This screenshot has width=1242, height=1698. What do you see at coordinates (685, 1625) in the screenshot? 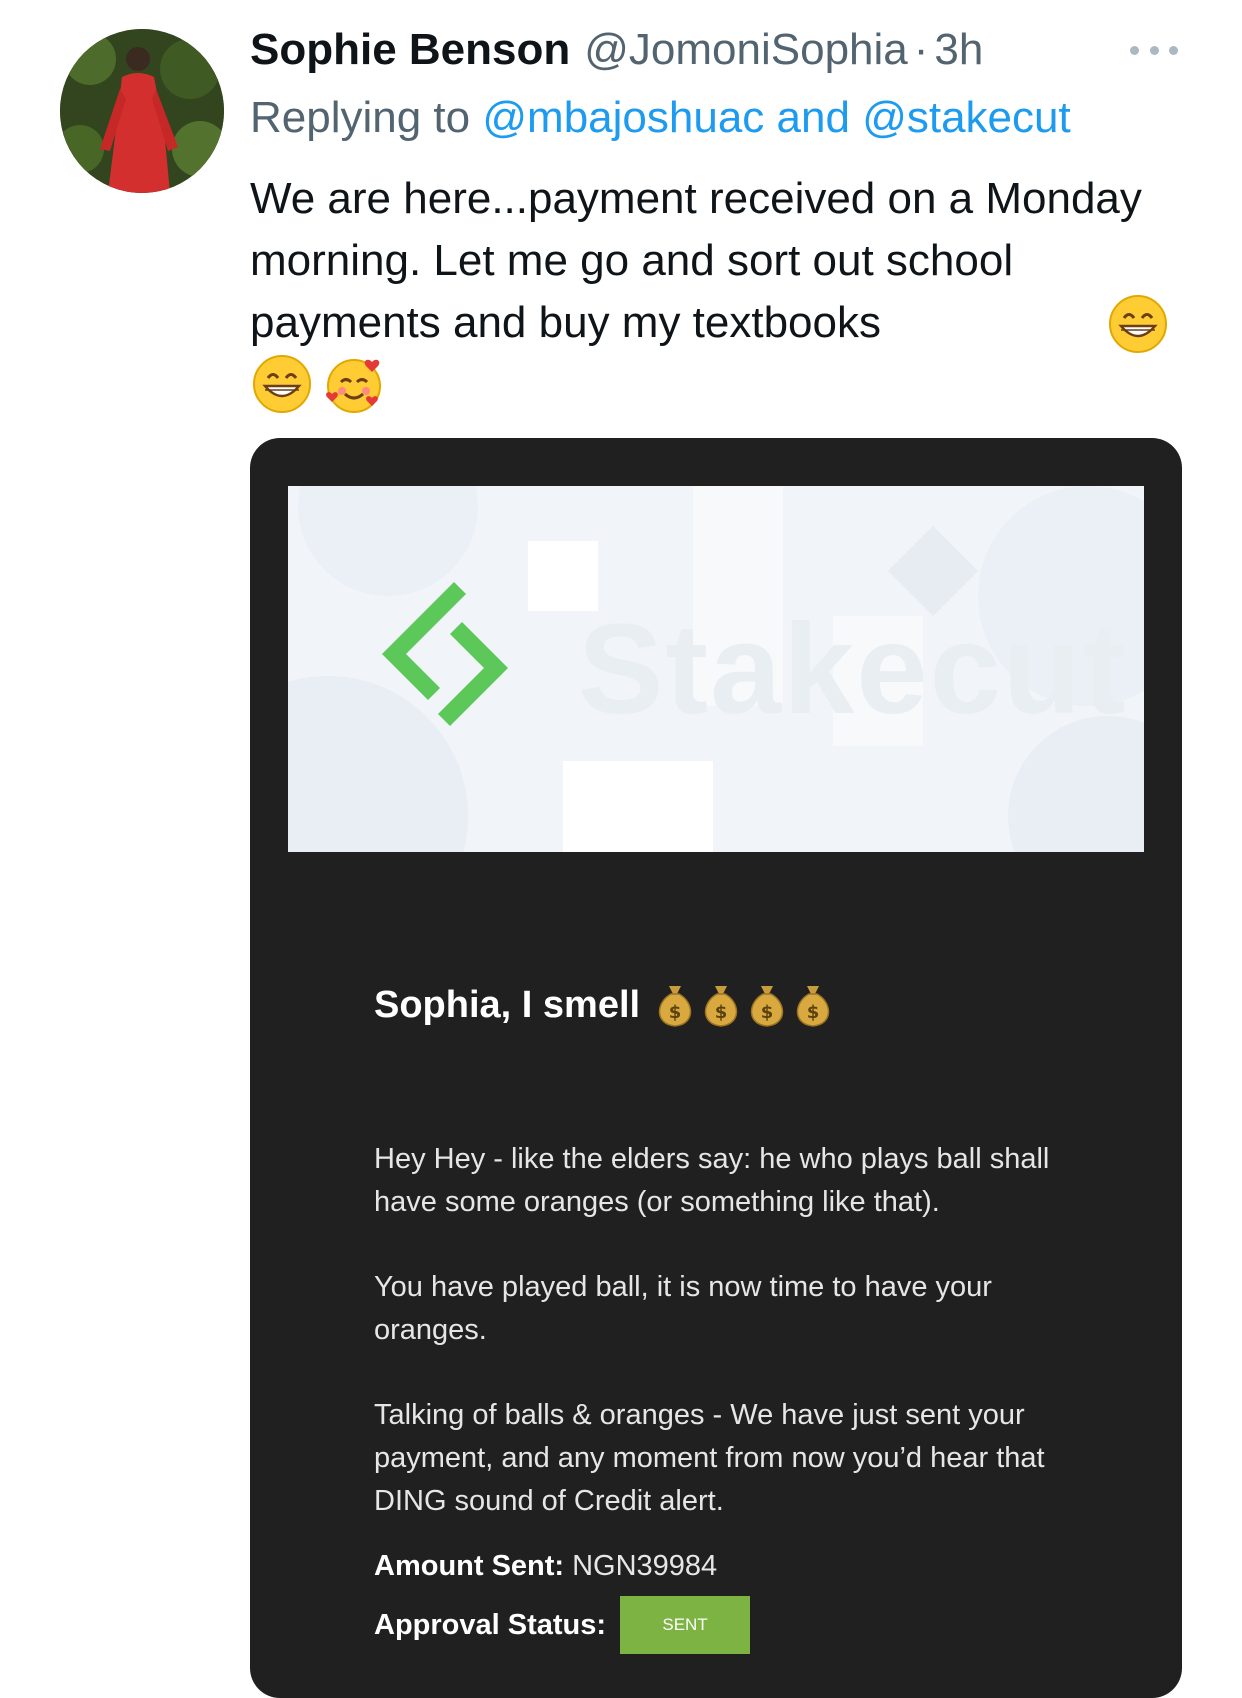
I see `status-badge: SENT` at bounding box center [685, 1625].